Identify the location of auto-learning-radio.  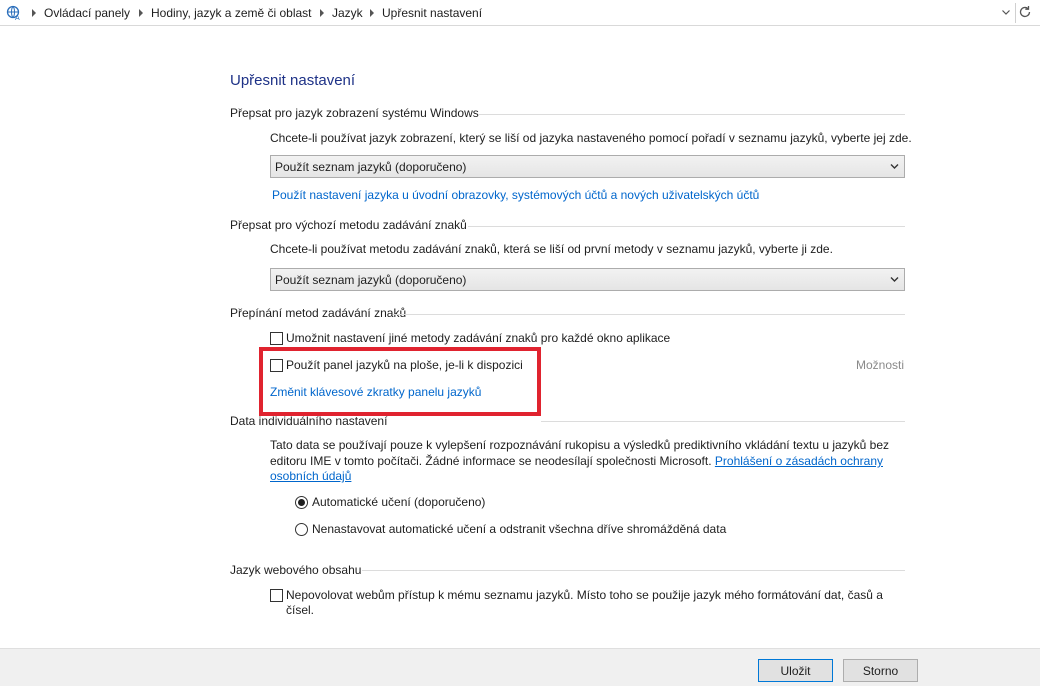
(301, 502).